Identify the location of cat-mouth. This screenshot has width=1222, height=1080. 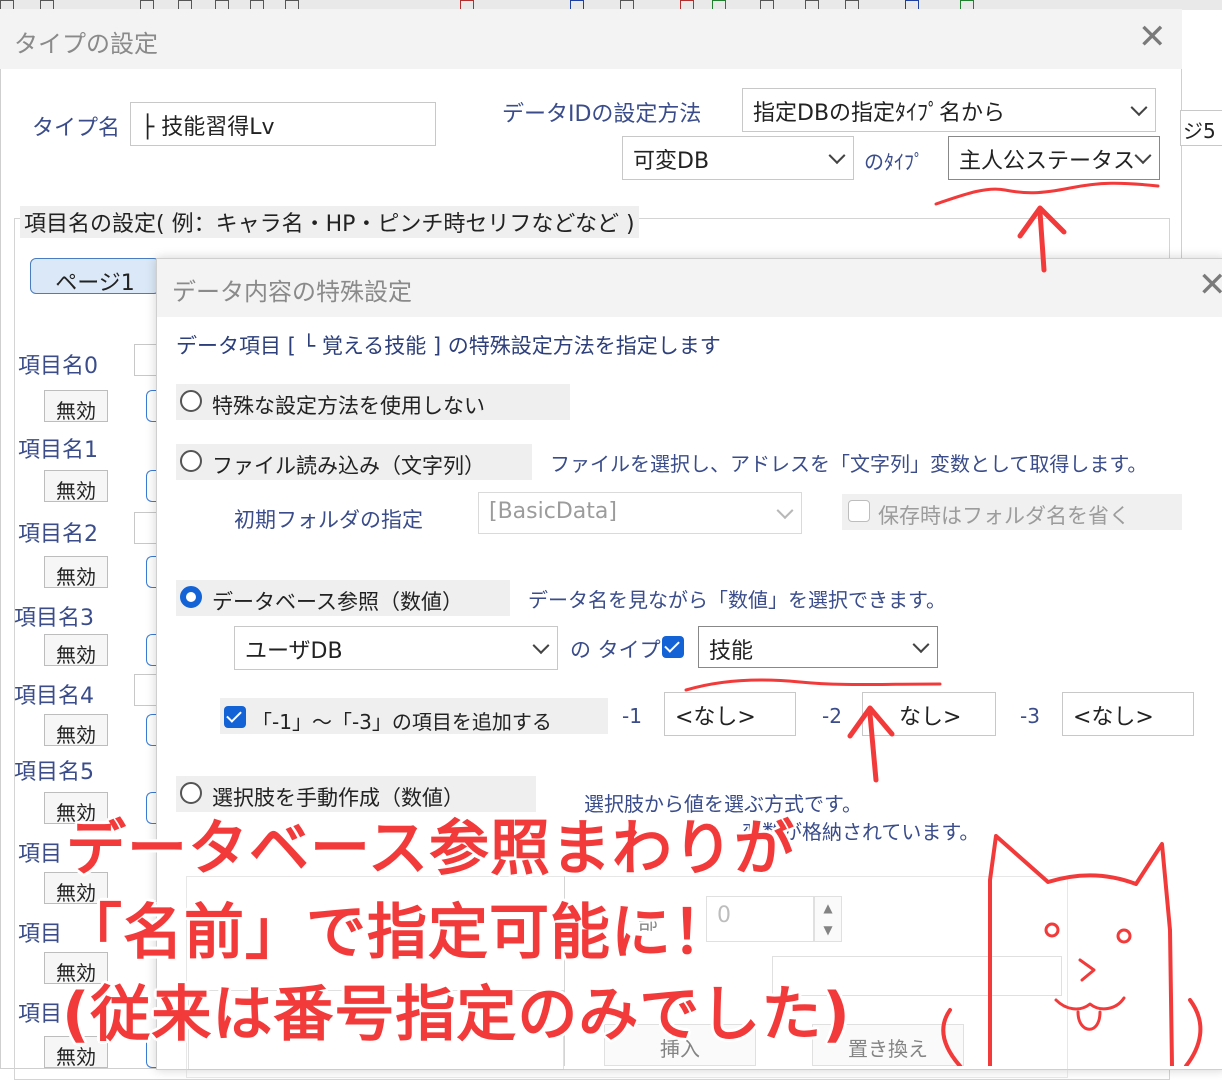
(1090, 1003).